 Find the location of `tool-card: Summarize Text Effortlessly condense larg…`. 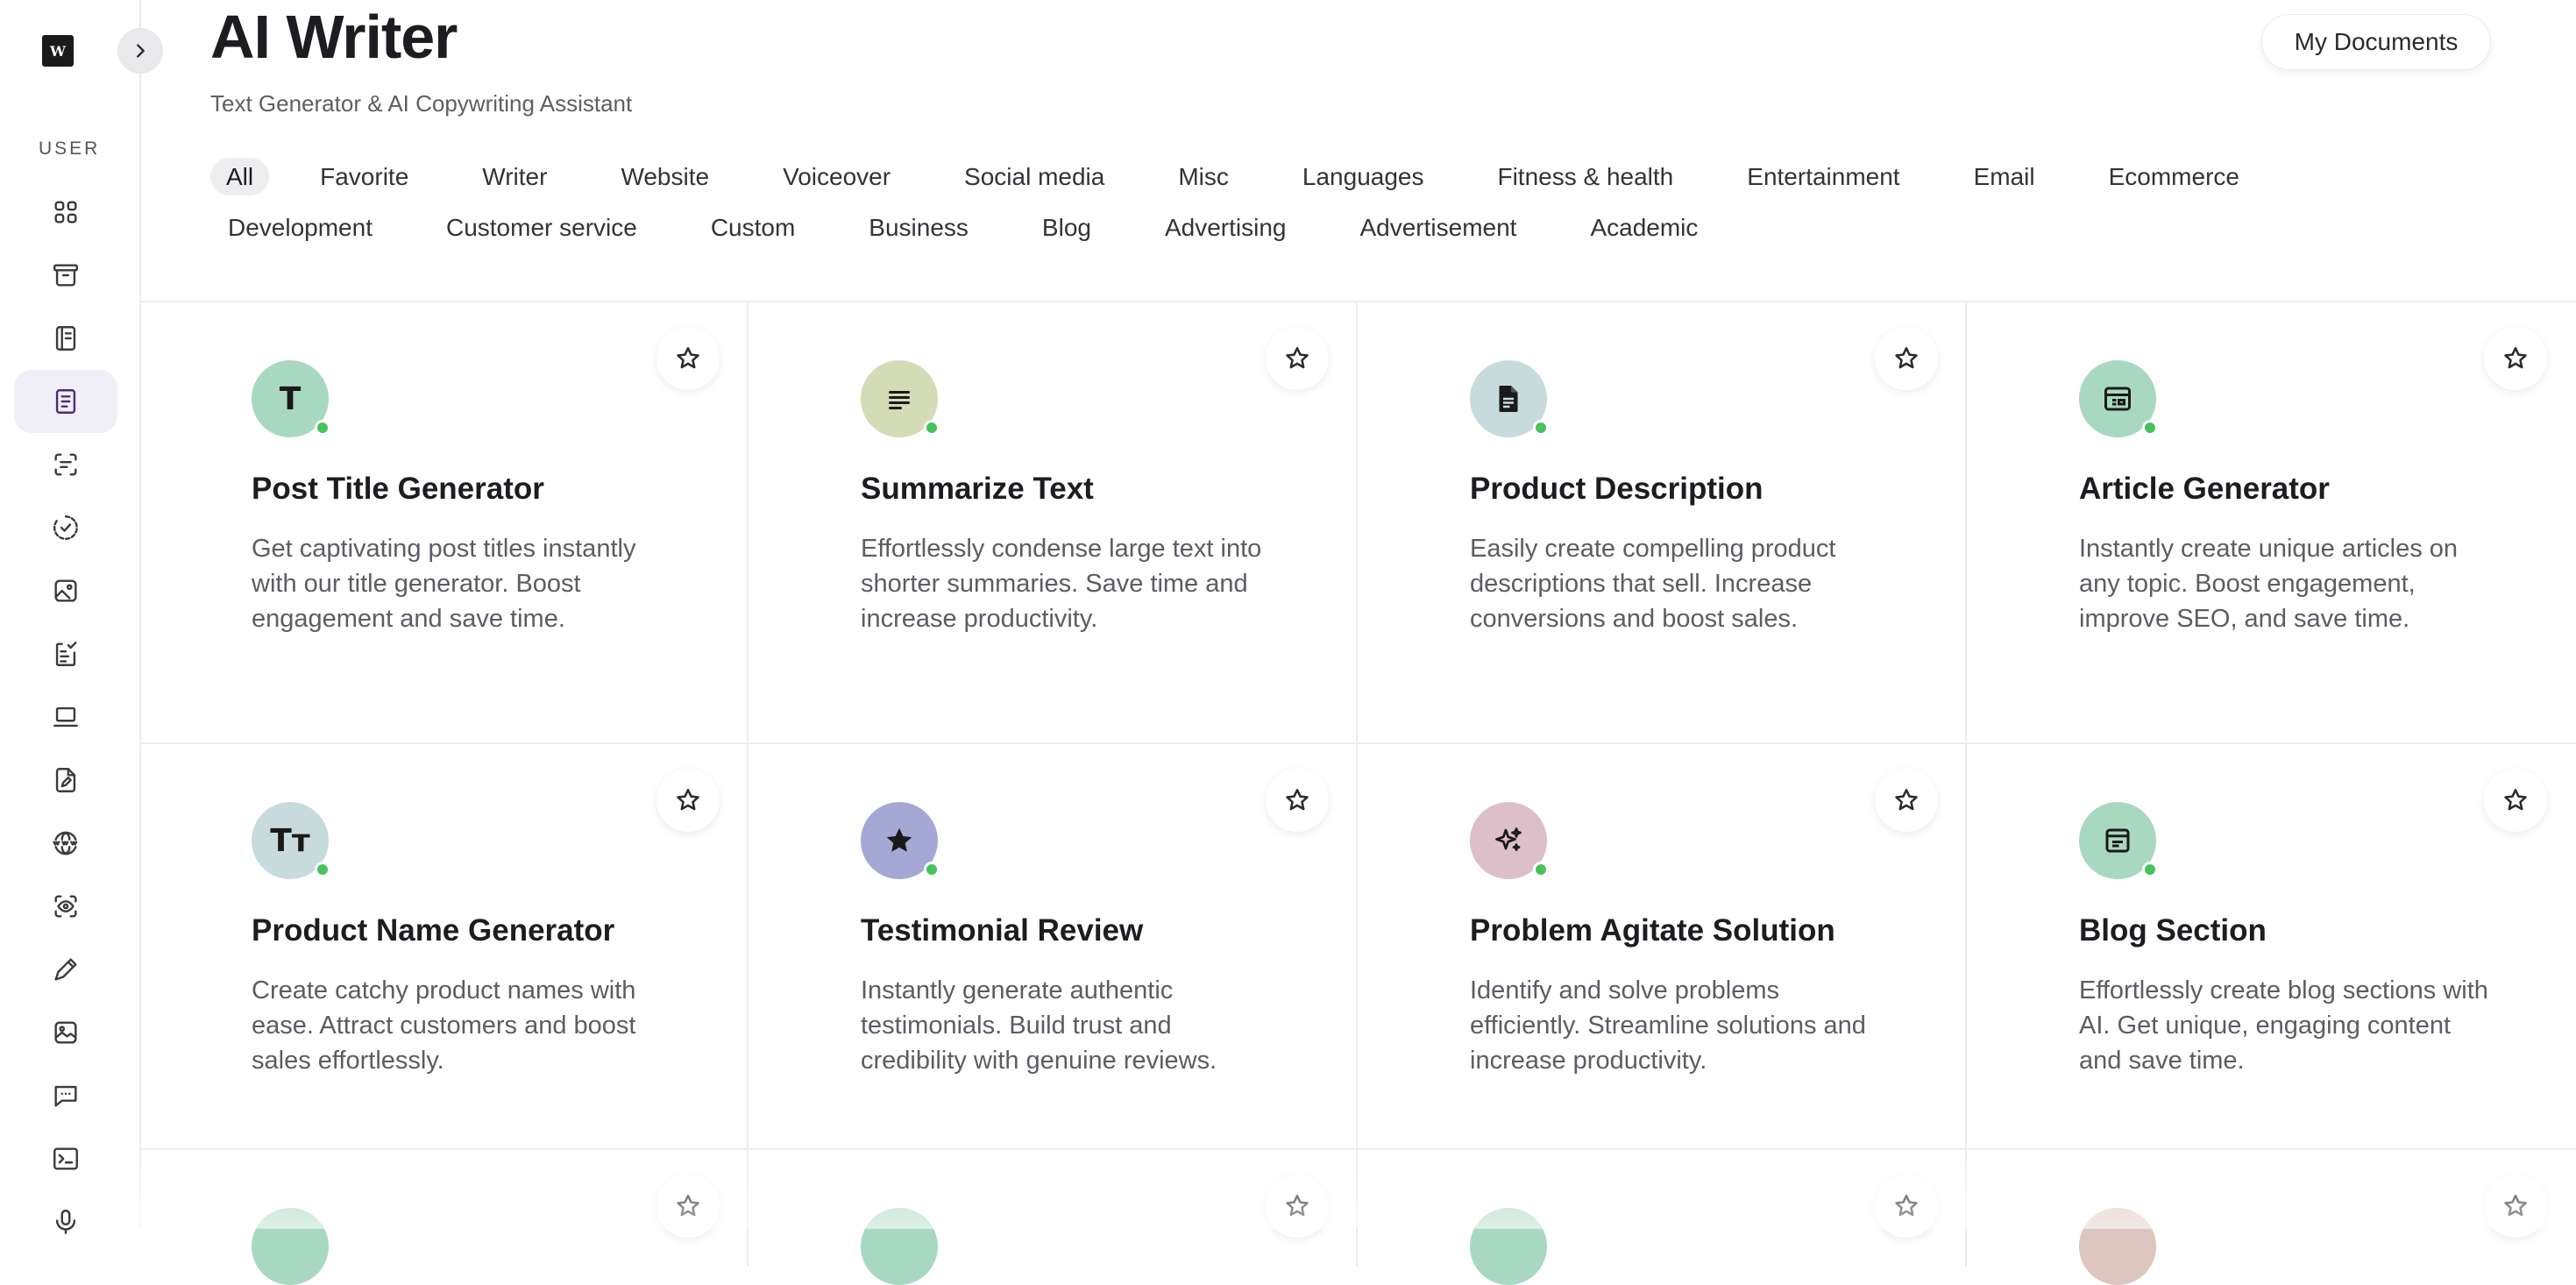

tool-card: Summarize Text Effortlessly condense larg… is located at coordinates (1053, 521).